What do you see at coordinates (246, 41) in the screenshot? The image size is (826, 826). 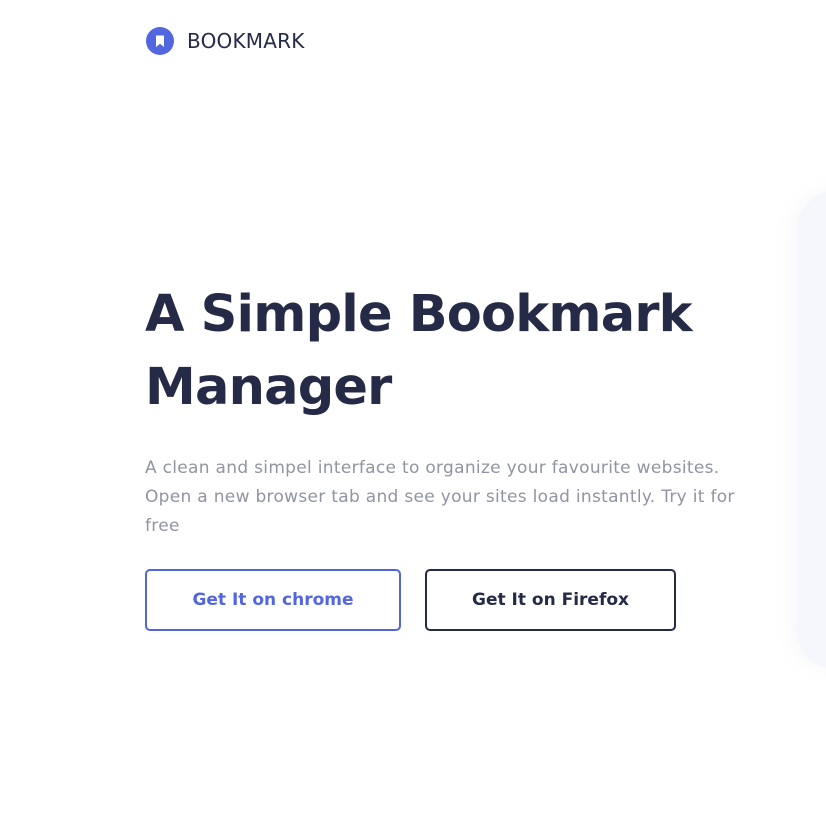 I see `brand-name: BOOKMARK` at bounding box center [246, 41].